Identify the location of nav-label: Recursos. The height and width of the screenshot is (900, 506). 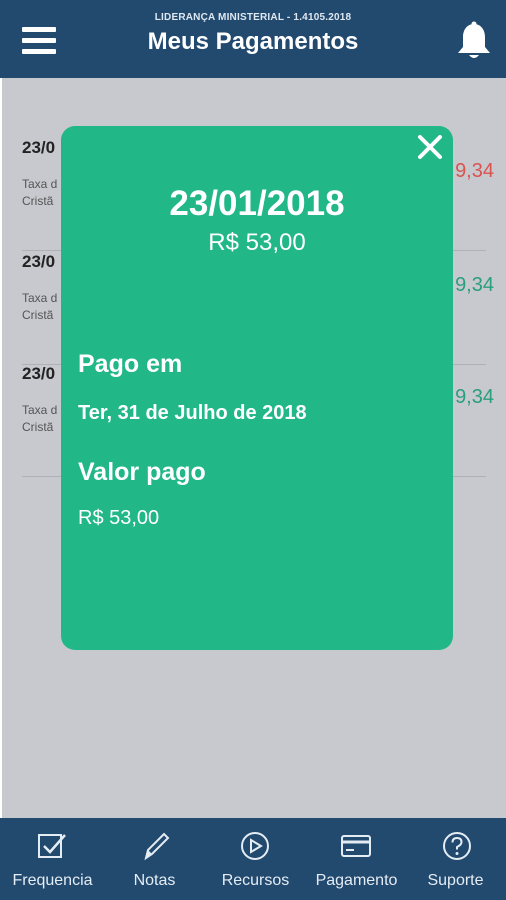
(255, 880).